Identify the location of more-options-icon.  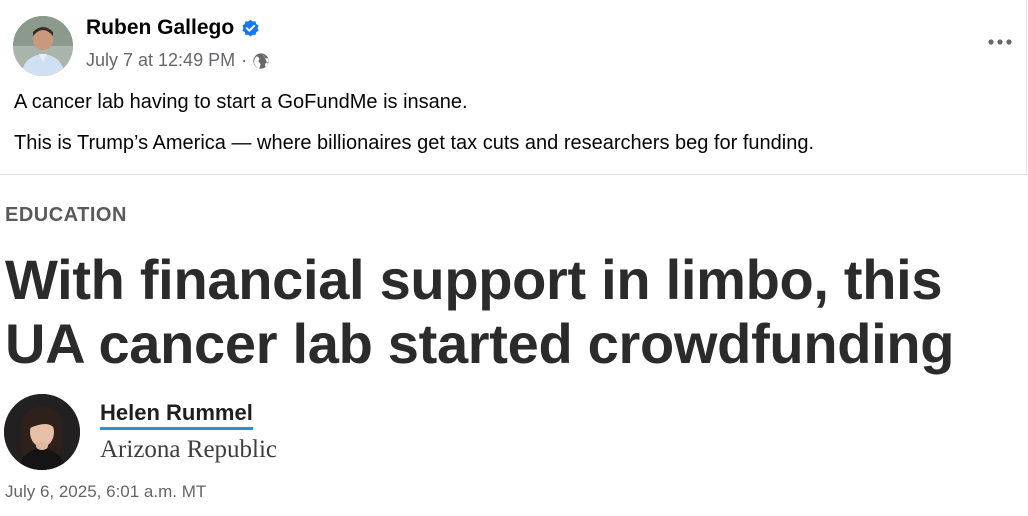
(1000, 42).